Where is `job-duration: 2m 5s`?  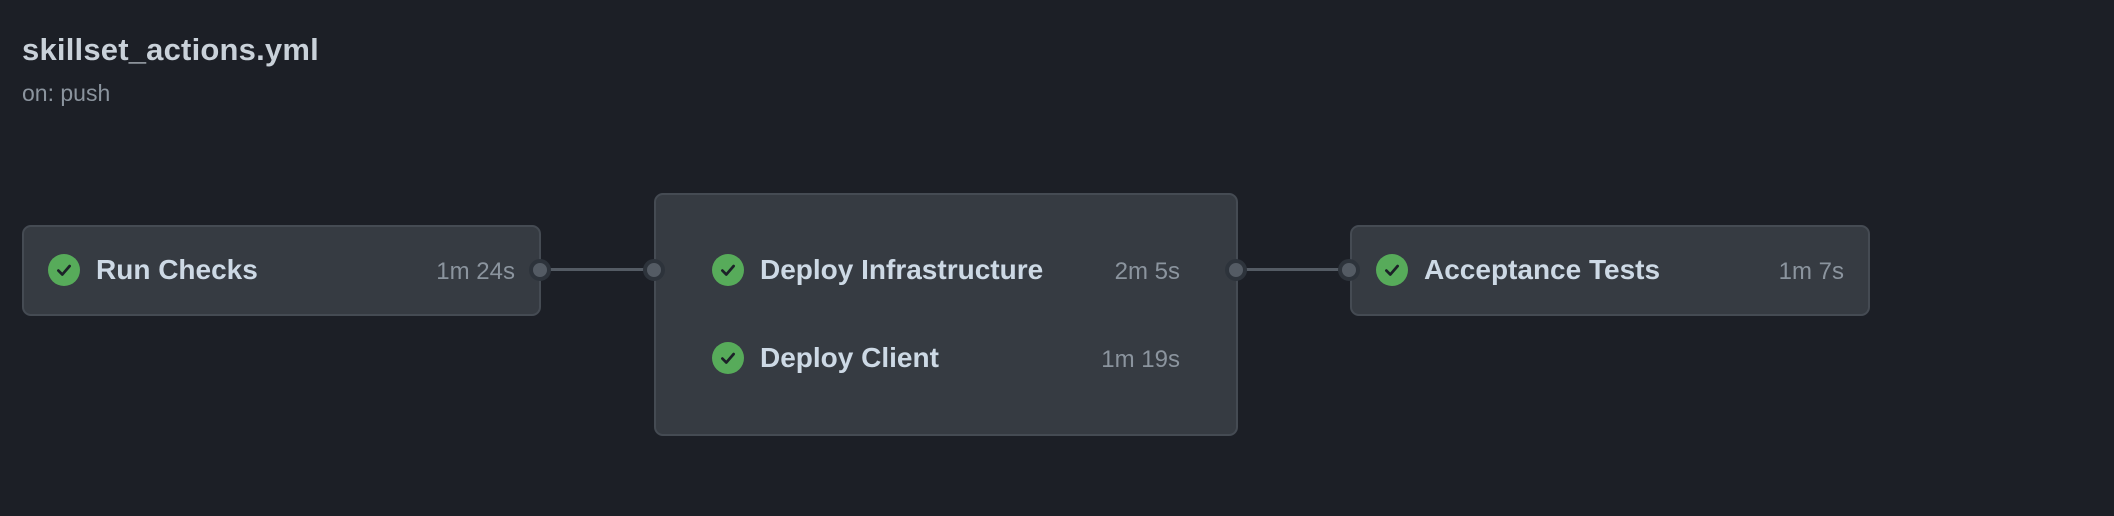
job-duration: 2m 5s is located at coordinates (1147, 271).